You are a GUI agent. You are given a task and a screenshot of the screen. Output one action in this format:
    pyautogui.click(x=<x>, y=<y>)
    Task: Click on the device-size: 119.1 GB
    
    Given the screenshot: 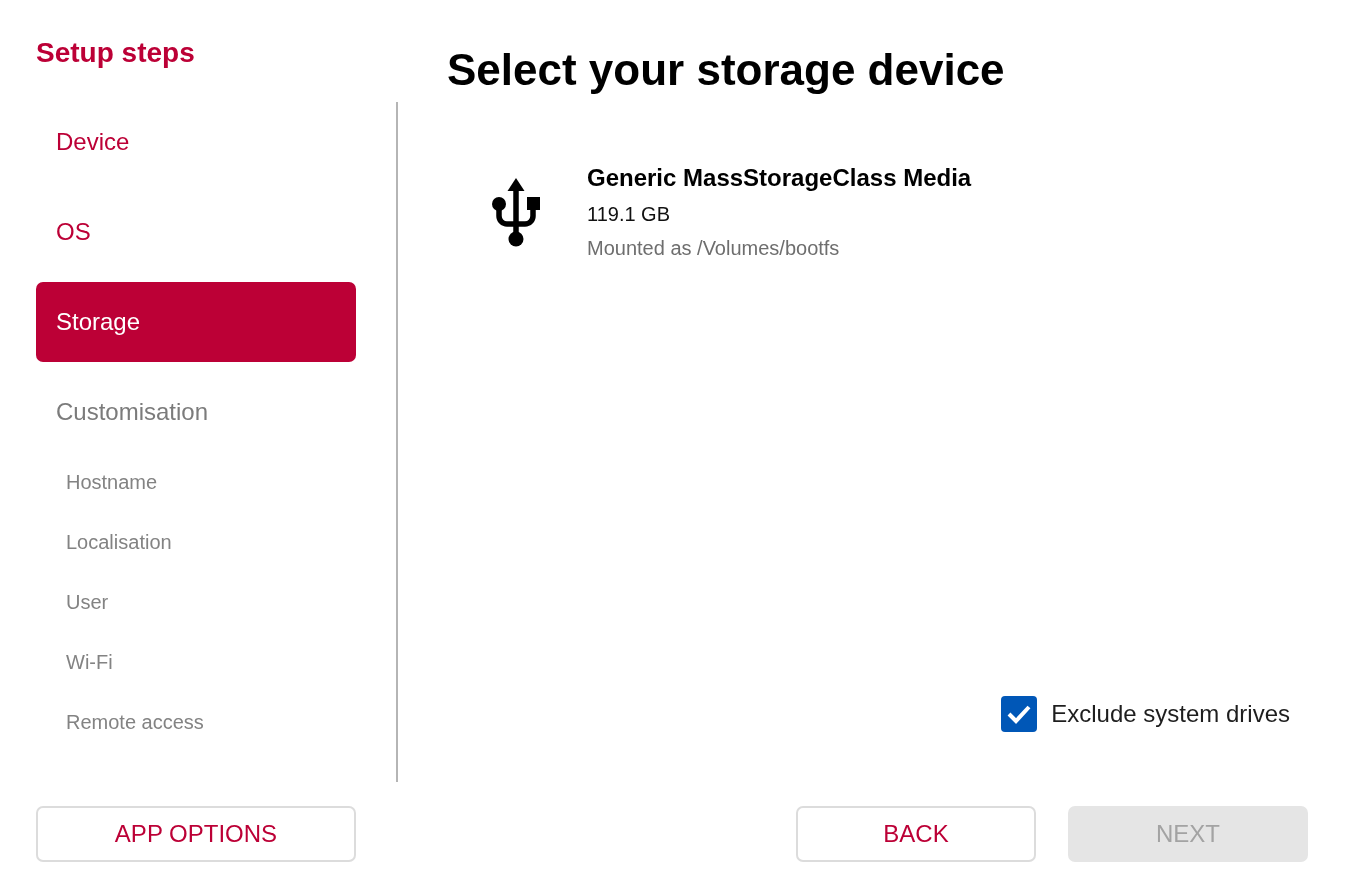 What is the action you would take?
    pyautogui.click(x=629, y=214)
    